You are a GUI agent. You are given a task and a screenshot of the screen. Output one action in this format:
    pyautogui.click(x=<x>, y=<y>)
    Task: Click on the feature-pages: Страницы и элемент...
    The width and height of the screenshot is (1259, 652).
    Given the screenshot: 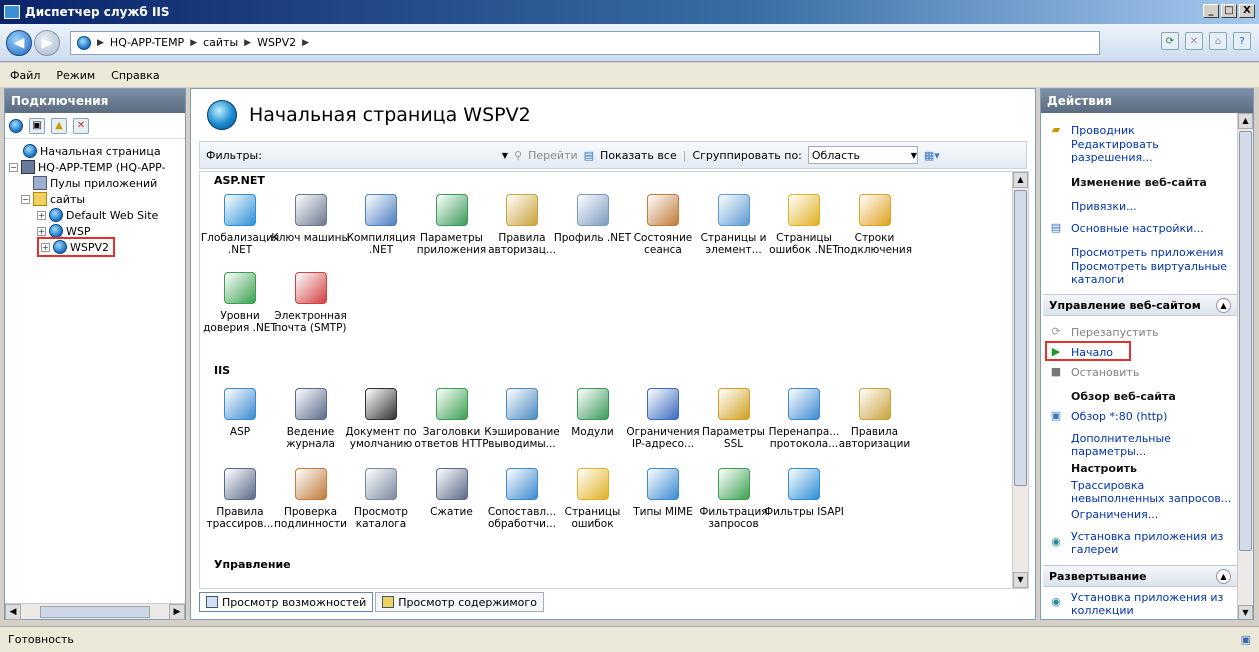 What is the action you would take?
    pyautogui.click(x=734, y=225)
    